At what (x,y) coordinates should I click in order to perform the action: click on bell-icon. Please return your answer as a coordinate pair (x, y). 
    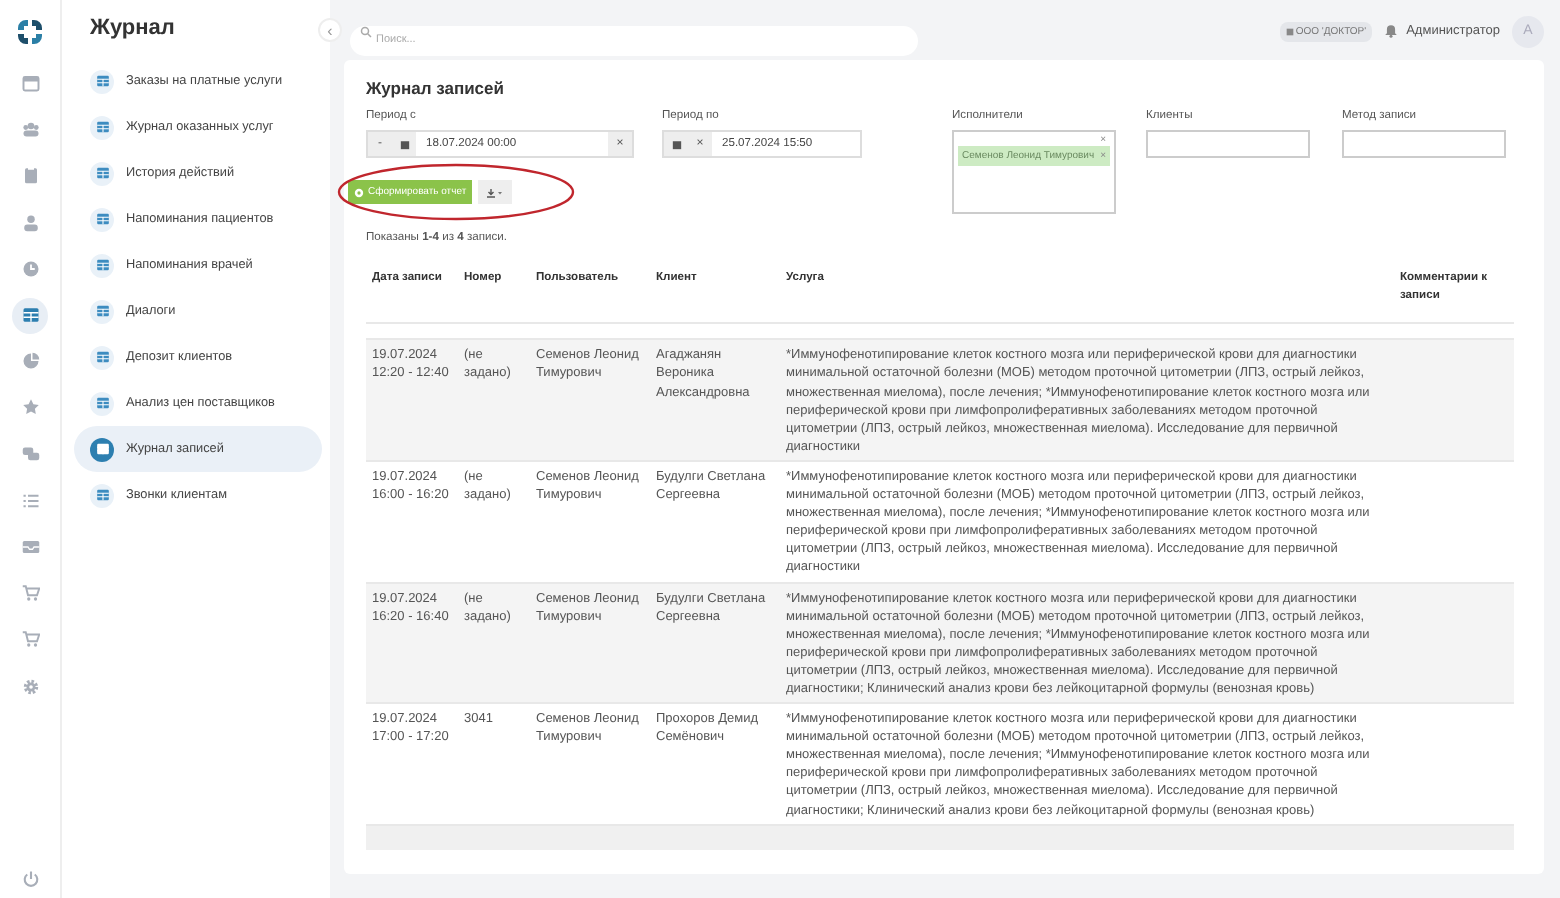
    Looking at the image, I should click on (1391, 31).